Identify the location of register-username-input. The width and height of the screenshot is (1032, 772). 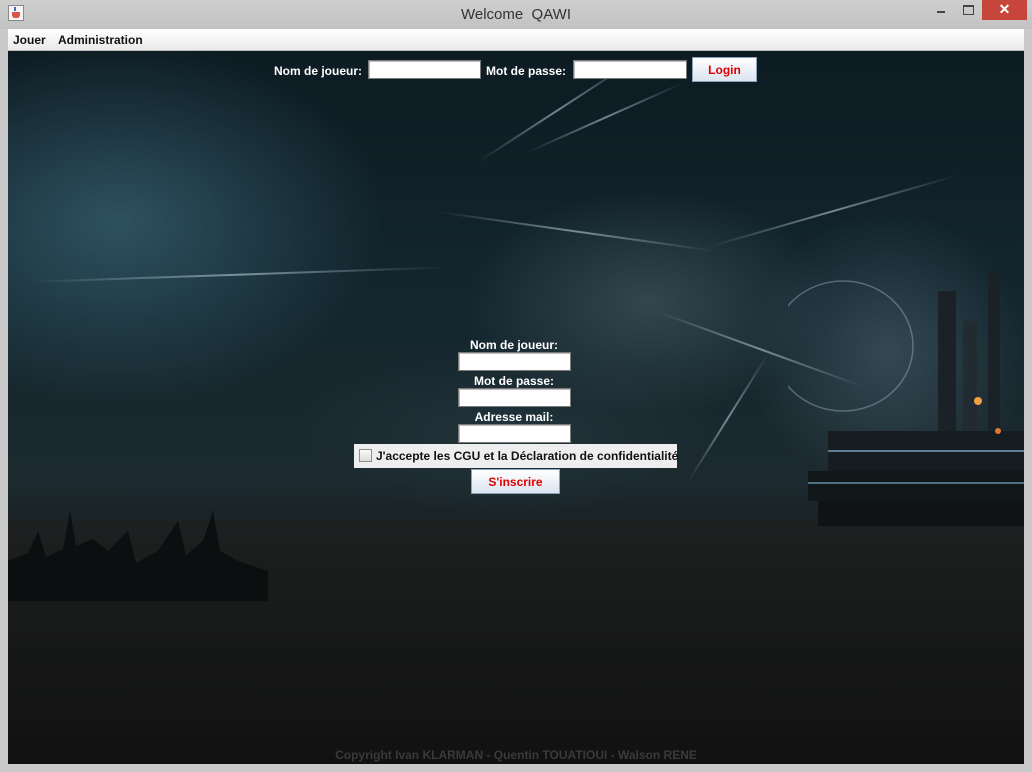
(514, 361).